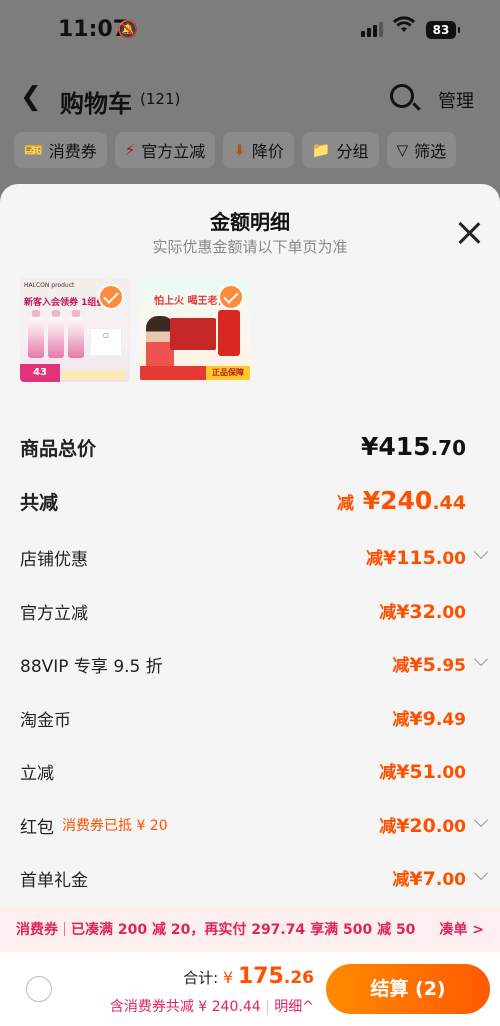 This screenshot has height=1026, width=500. I want to click on row-official-discount: 官方立减 减¥32.00, so click(250, 612).